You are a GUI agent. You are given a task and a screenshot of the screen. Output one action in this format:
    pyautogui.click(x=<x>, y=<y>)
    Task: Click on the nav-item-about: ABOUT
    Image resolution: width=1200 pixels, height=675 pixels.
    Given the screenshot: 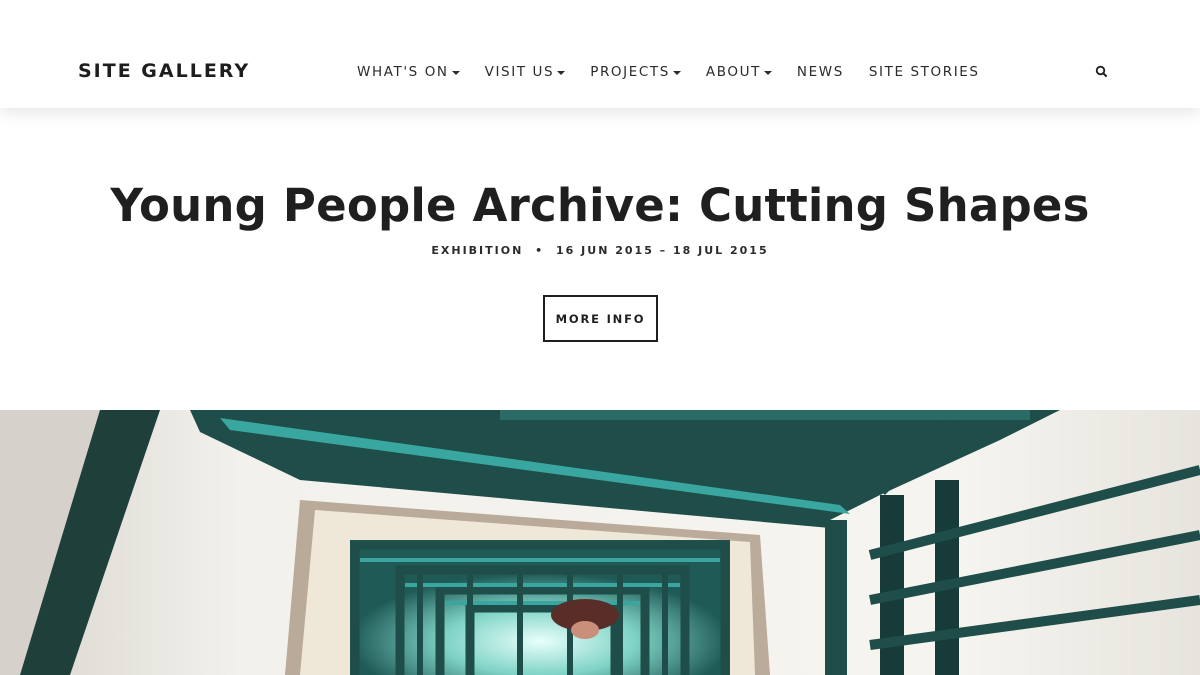 What is the action you would take?
    pyautogui.click(x=739, y=72)
    